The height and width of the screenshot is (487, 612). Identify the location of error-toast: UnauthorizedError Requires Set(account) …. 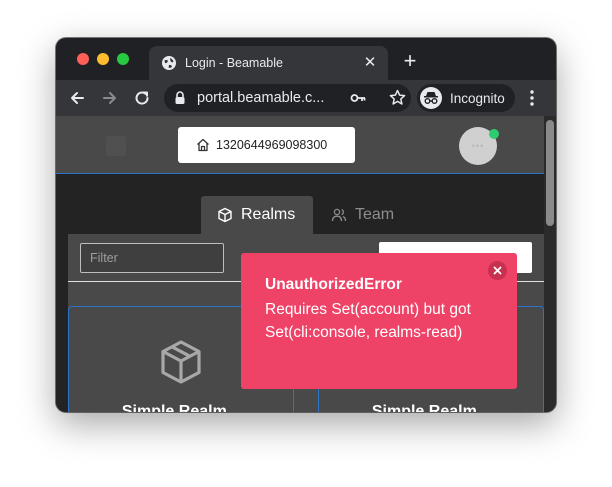
(379, 321).